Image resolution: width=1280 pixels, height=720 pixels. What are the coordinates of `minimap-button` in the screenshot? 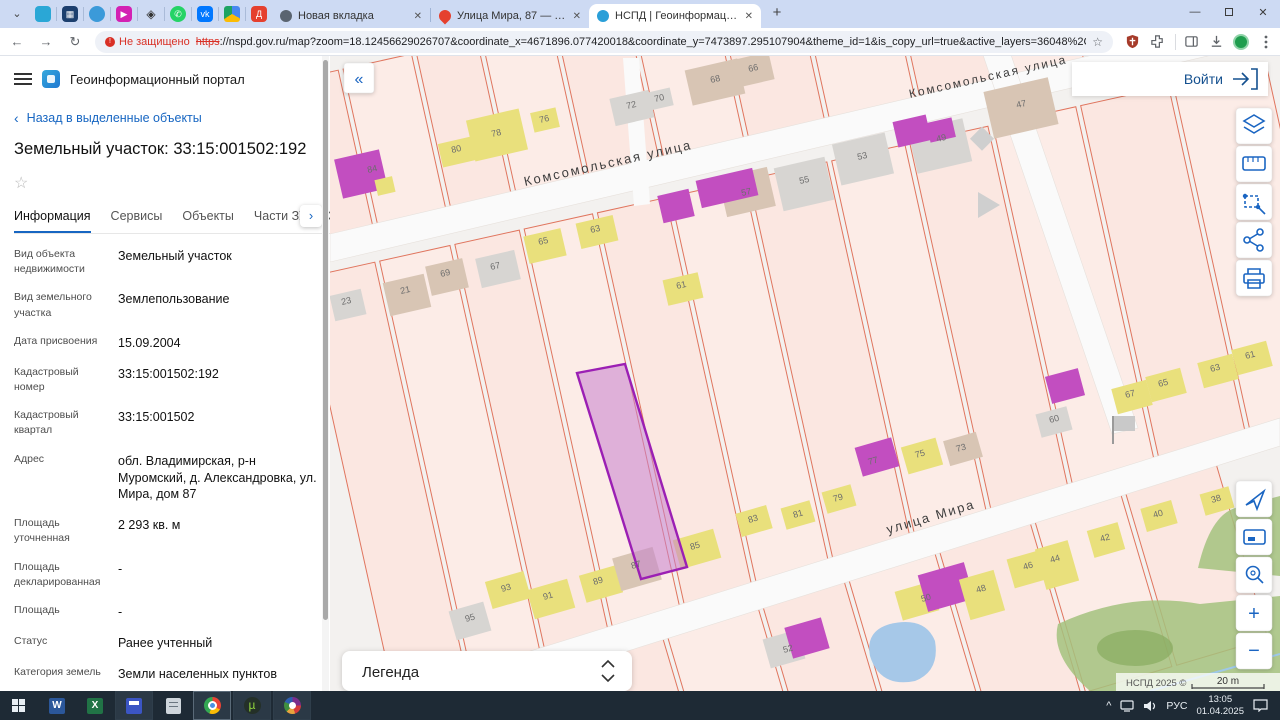 It's located at (1254, 537).